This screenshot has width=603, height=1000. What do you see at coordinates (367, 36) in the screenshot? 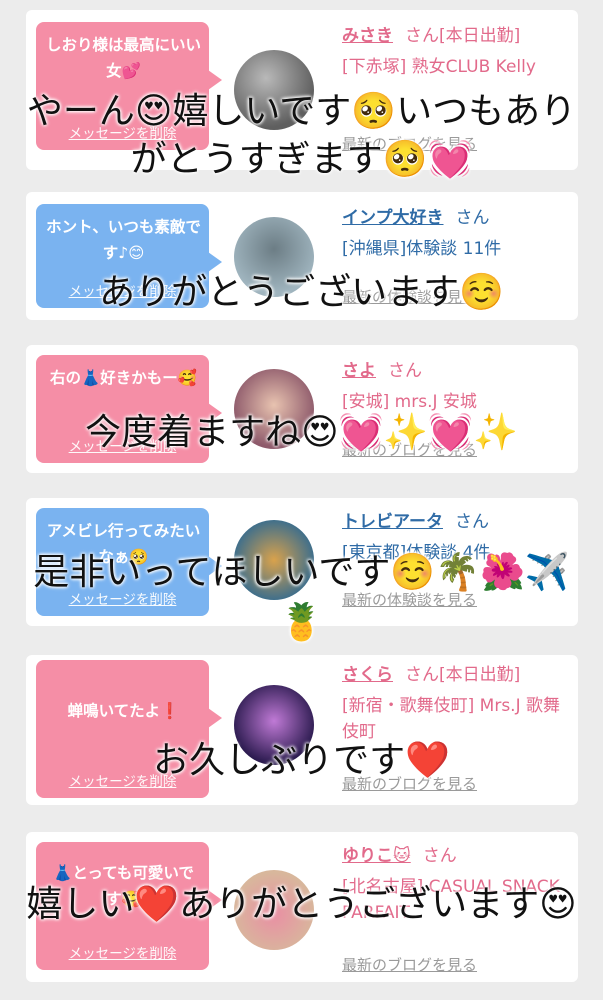
I see `sender-name-link: みさき` at bounding box center [367, 36].